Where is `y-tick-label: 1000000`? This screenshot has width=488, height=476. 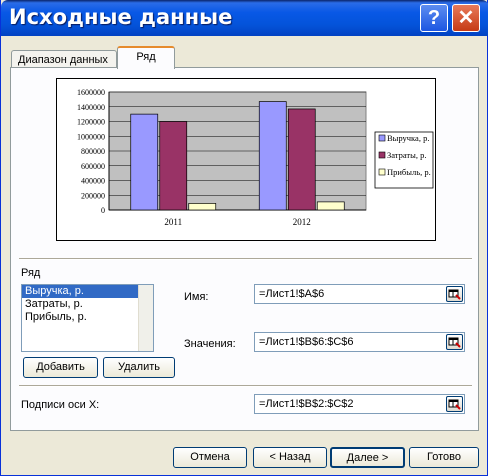
y-tick-label: 1000000 is located at coordinates (91, 136).